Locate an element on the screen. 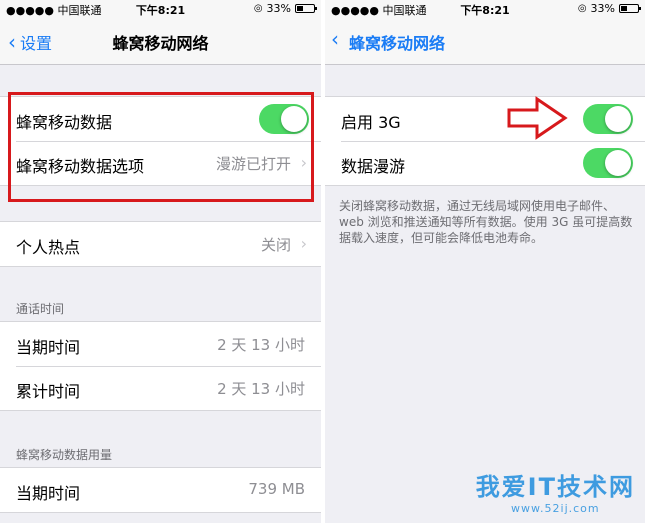 Image resolution: width=645 pixels, height=523 pixels. row-value: 关闭 is located at coordinates (275, 245).